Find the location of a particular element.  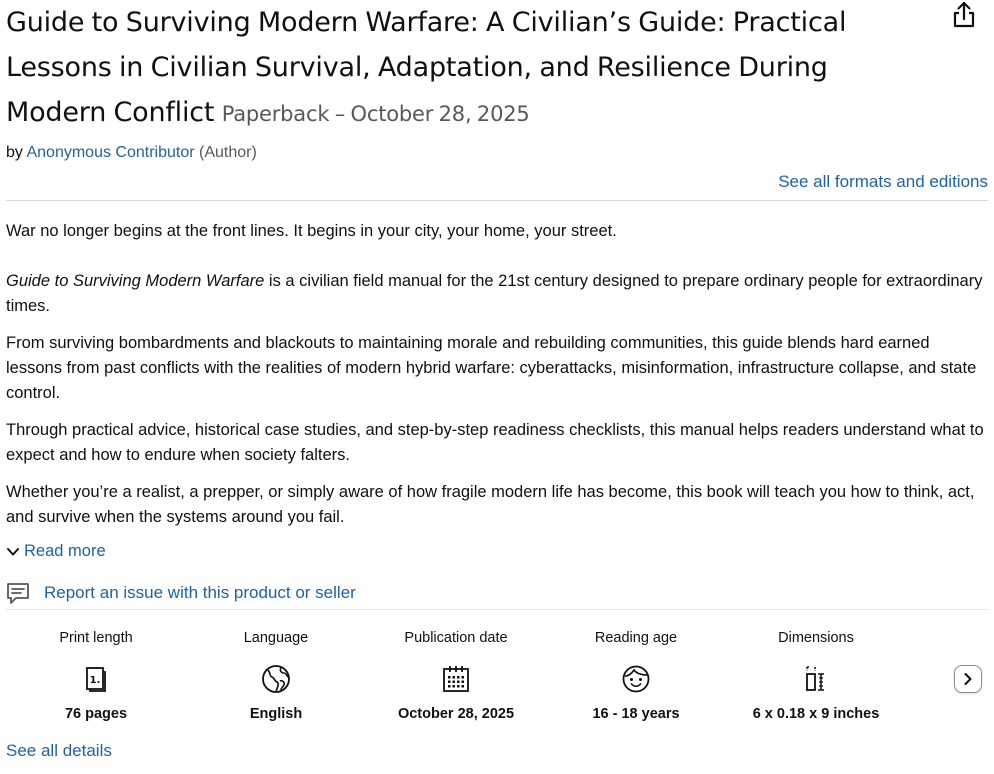

chevron-down-icon is located at coordinates (13, 551).